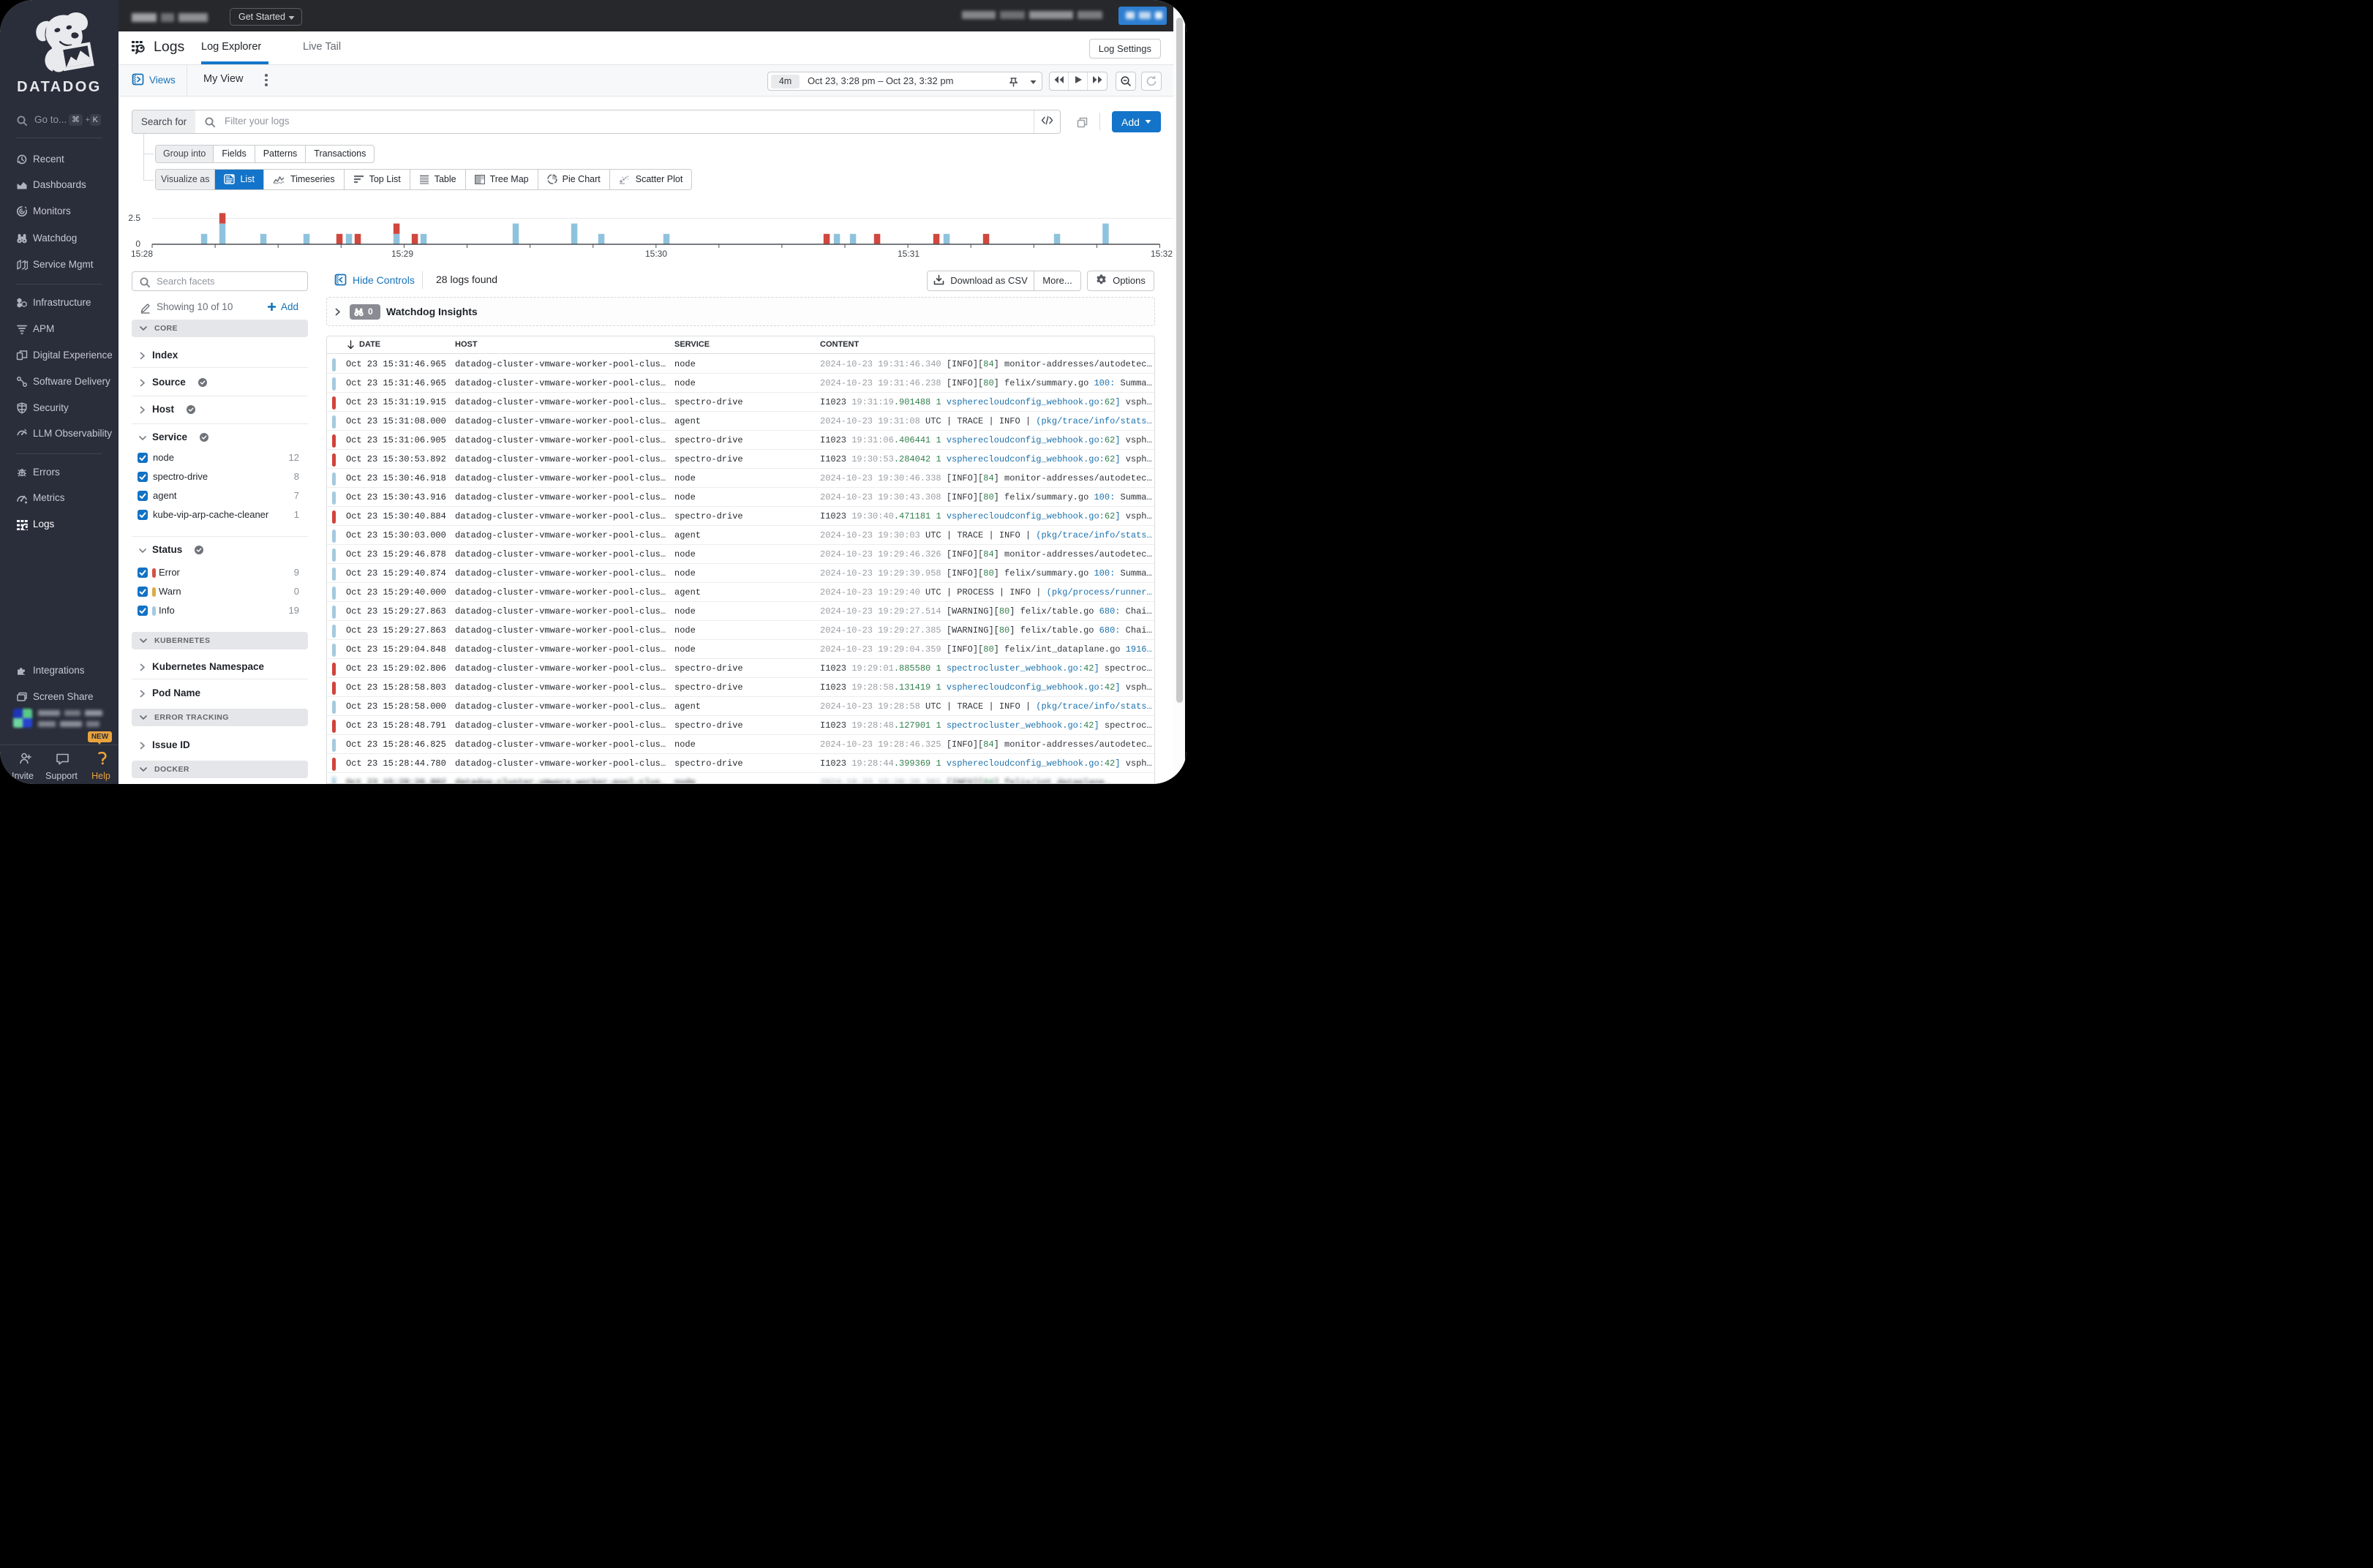 Image resolution: width=2373 pixels, height=1568 pixels. I want to click on svg-text: 15:29, so click(402, 254).